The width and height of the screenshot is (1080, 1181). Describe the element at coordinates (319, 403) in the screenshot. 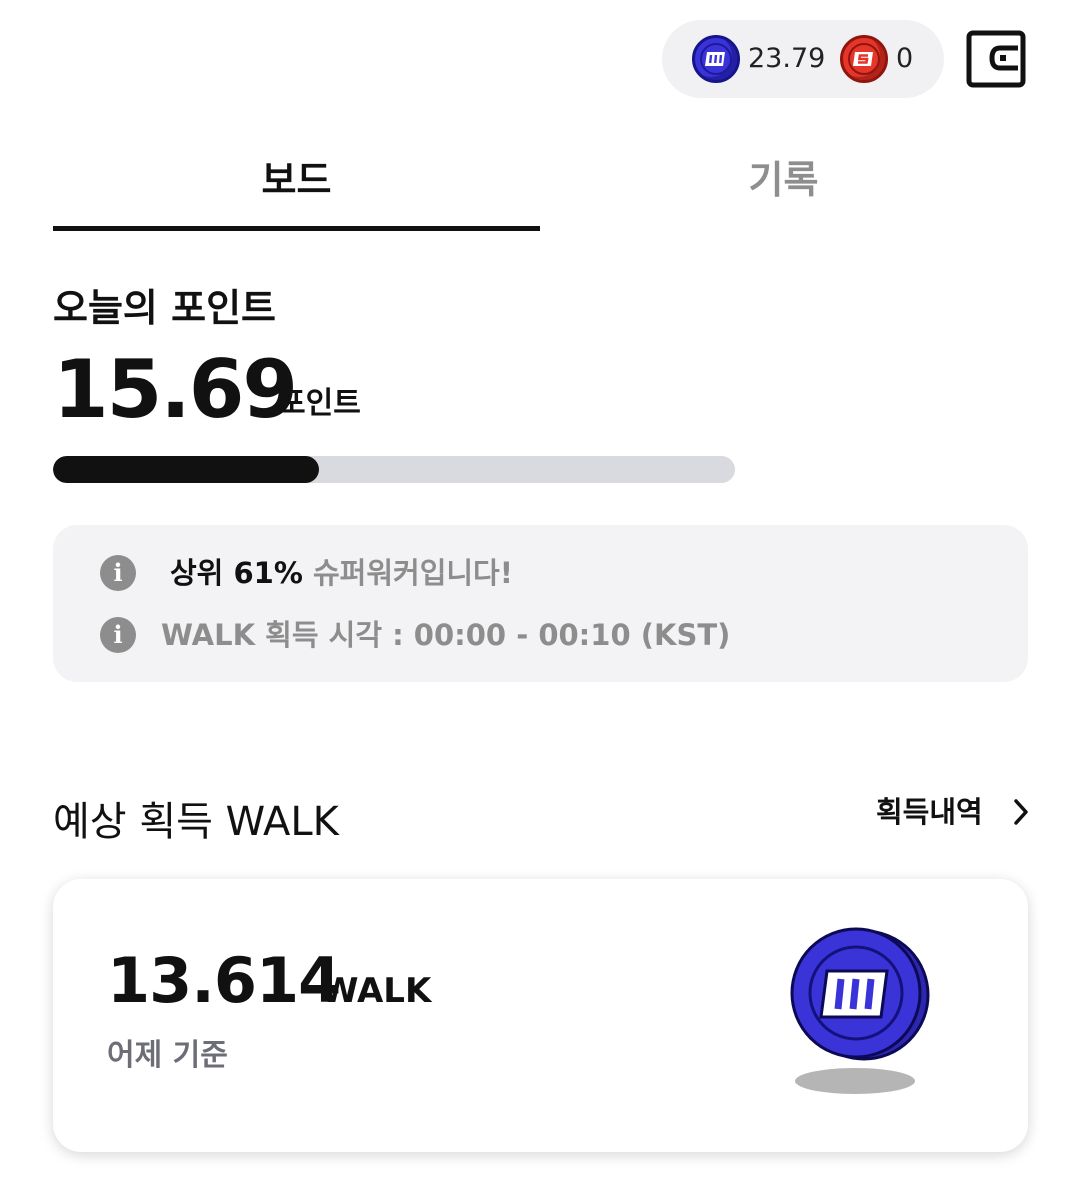

I see `points-unit: 포인트` at that location.